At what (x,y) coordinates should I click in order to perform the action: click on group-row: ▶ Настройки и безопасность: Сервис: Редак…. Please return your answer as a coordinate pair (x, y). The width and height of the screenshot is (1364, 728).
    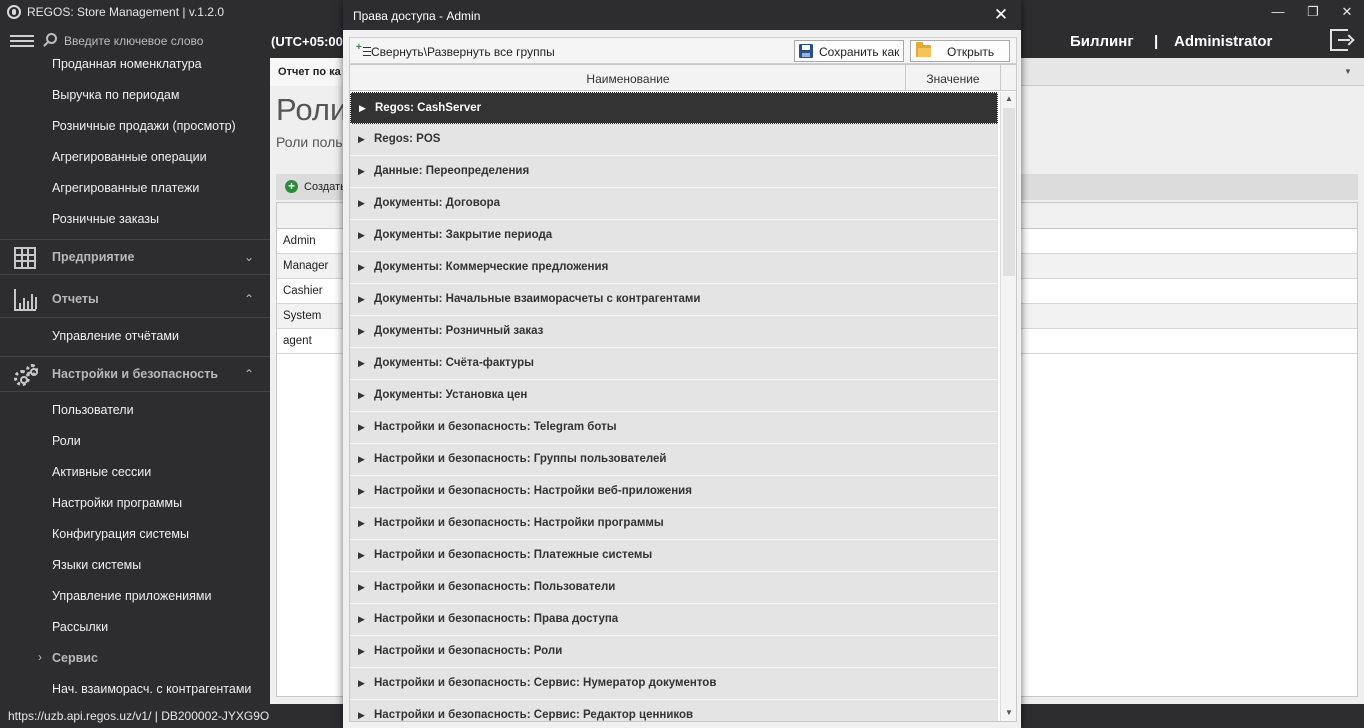
    Looking at the image, I should click on (674, 710).